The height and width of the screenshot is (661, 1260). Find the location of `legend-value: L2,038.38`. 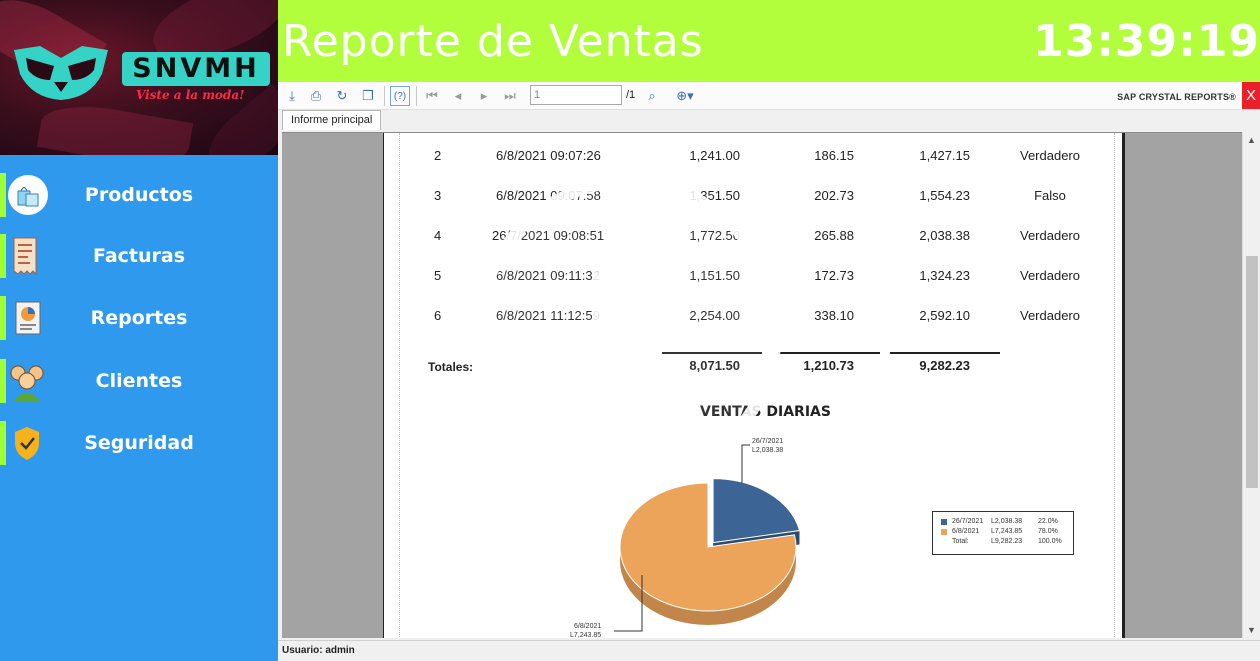

legend-value: L2,038.38 is located at coordinates (1007, 521).